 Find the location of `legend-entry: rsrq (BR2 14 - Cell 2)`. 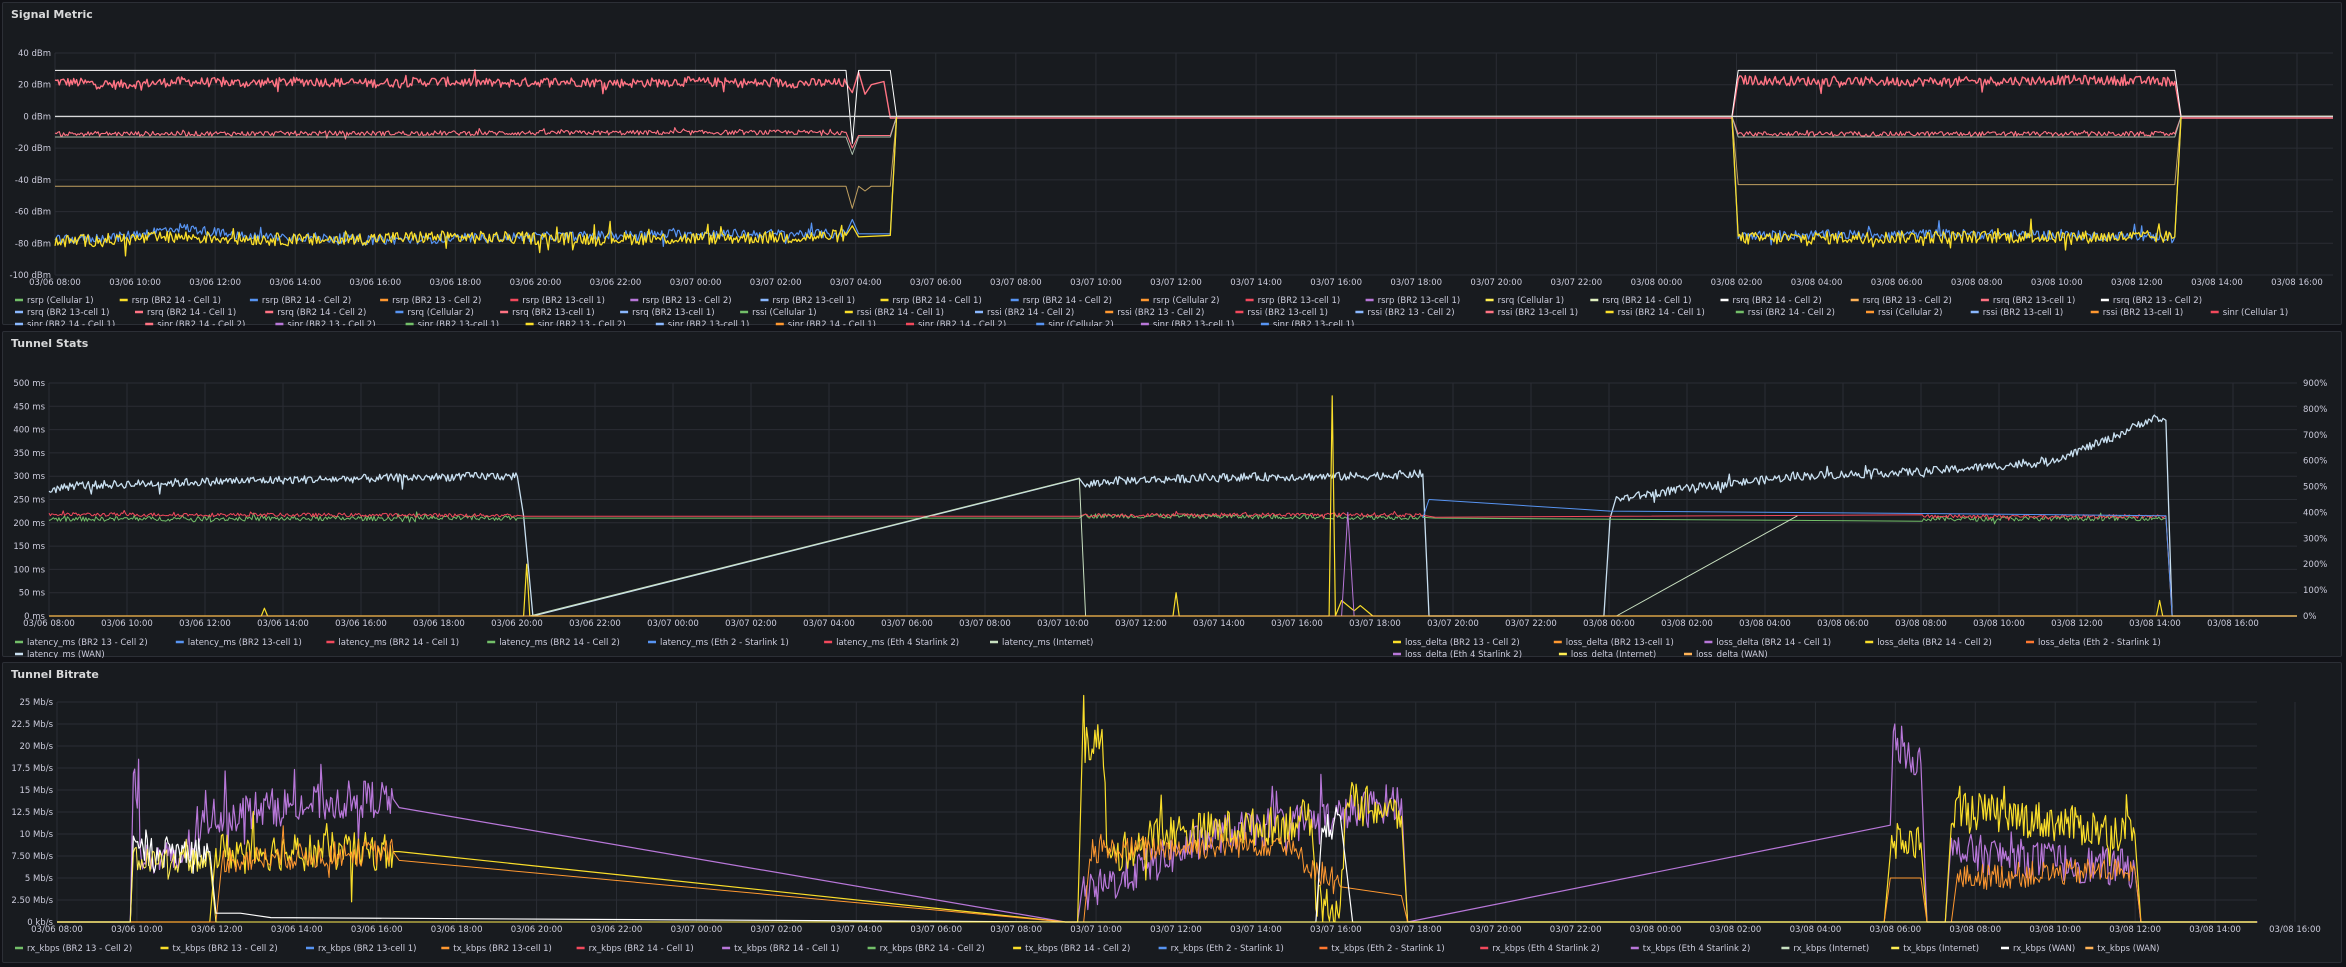

legend-entry: rsrq (BR2 14 - Cell 2) is located at coordinates (321, 313).